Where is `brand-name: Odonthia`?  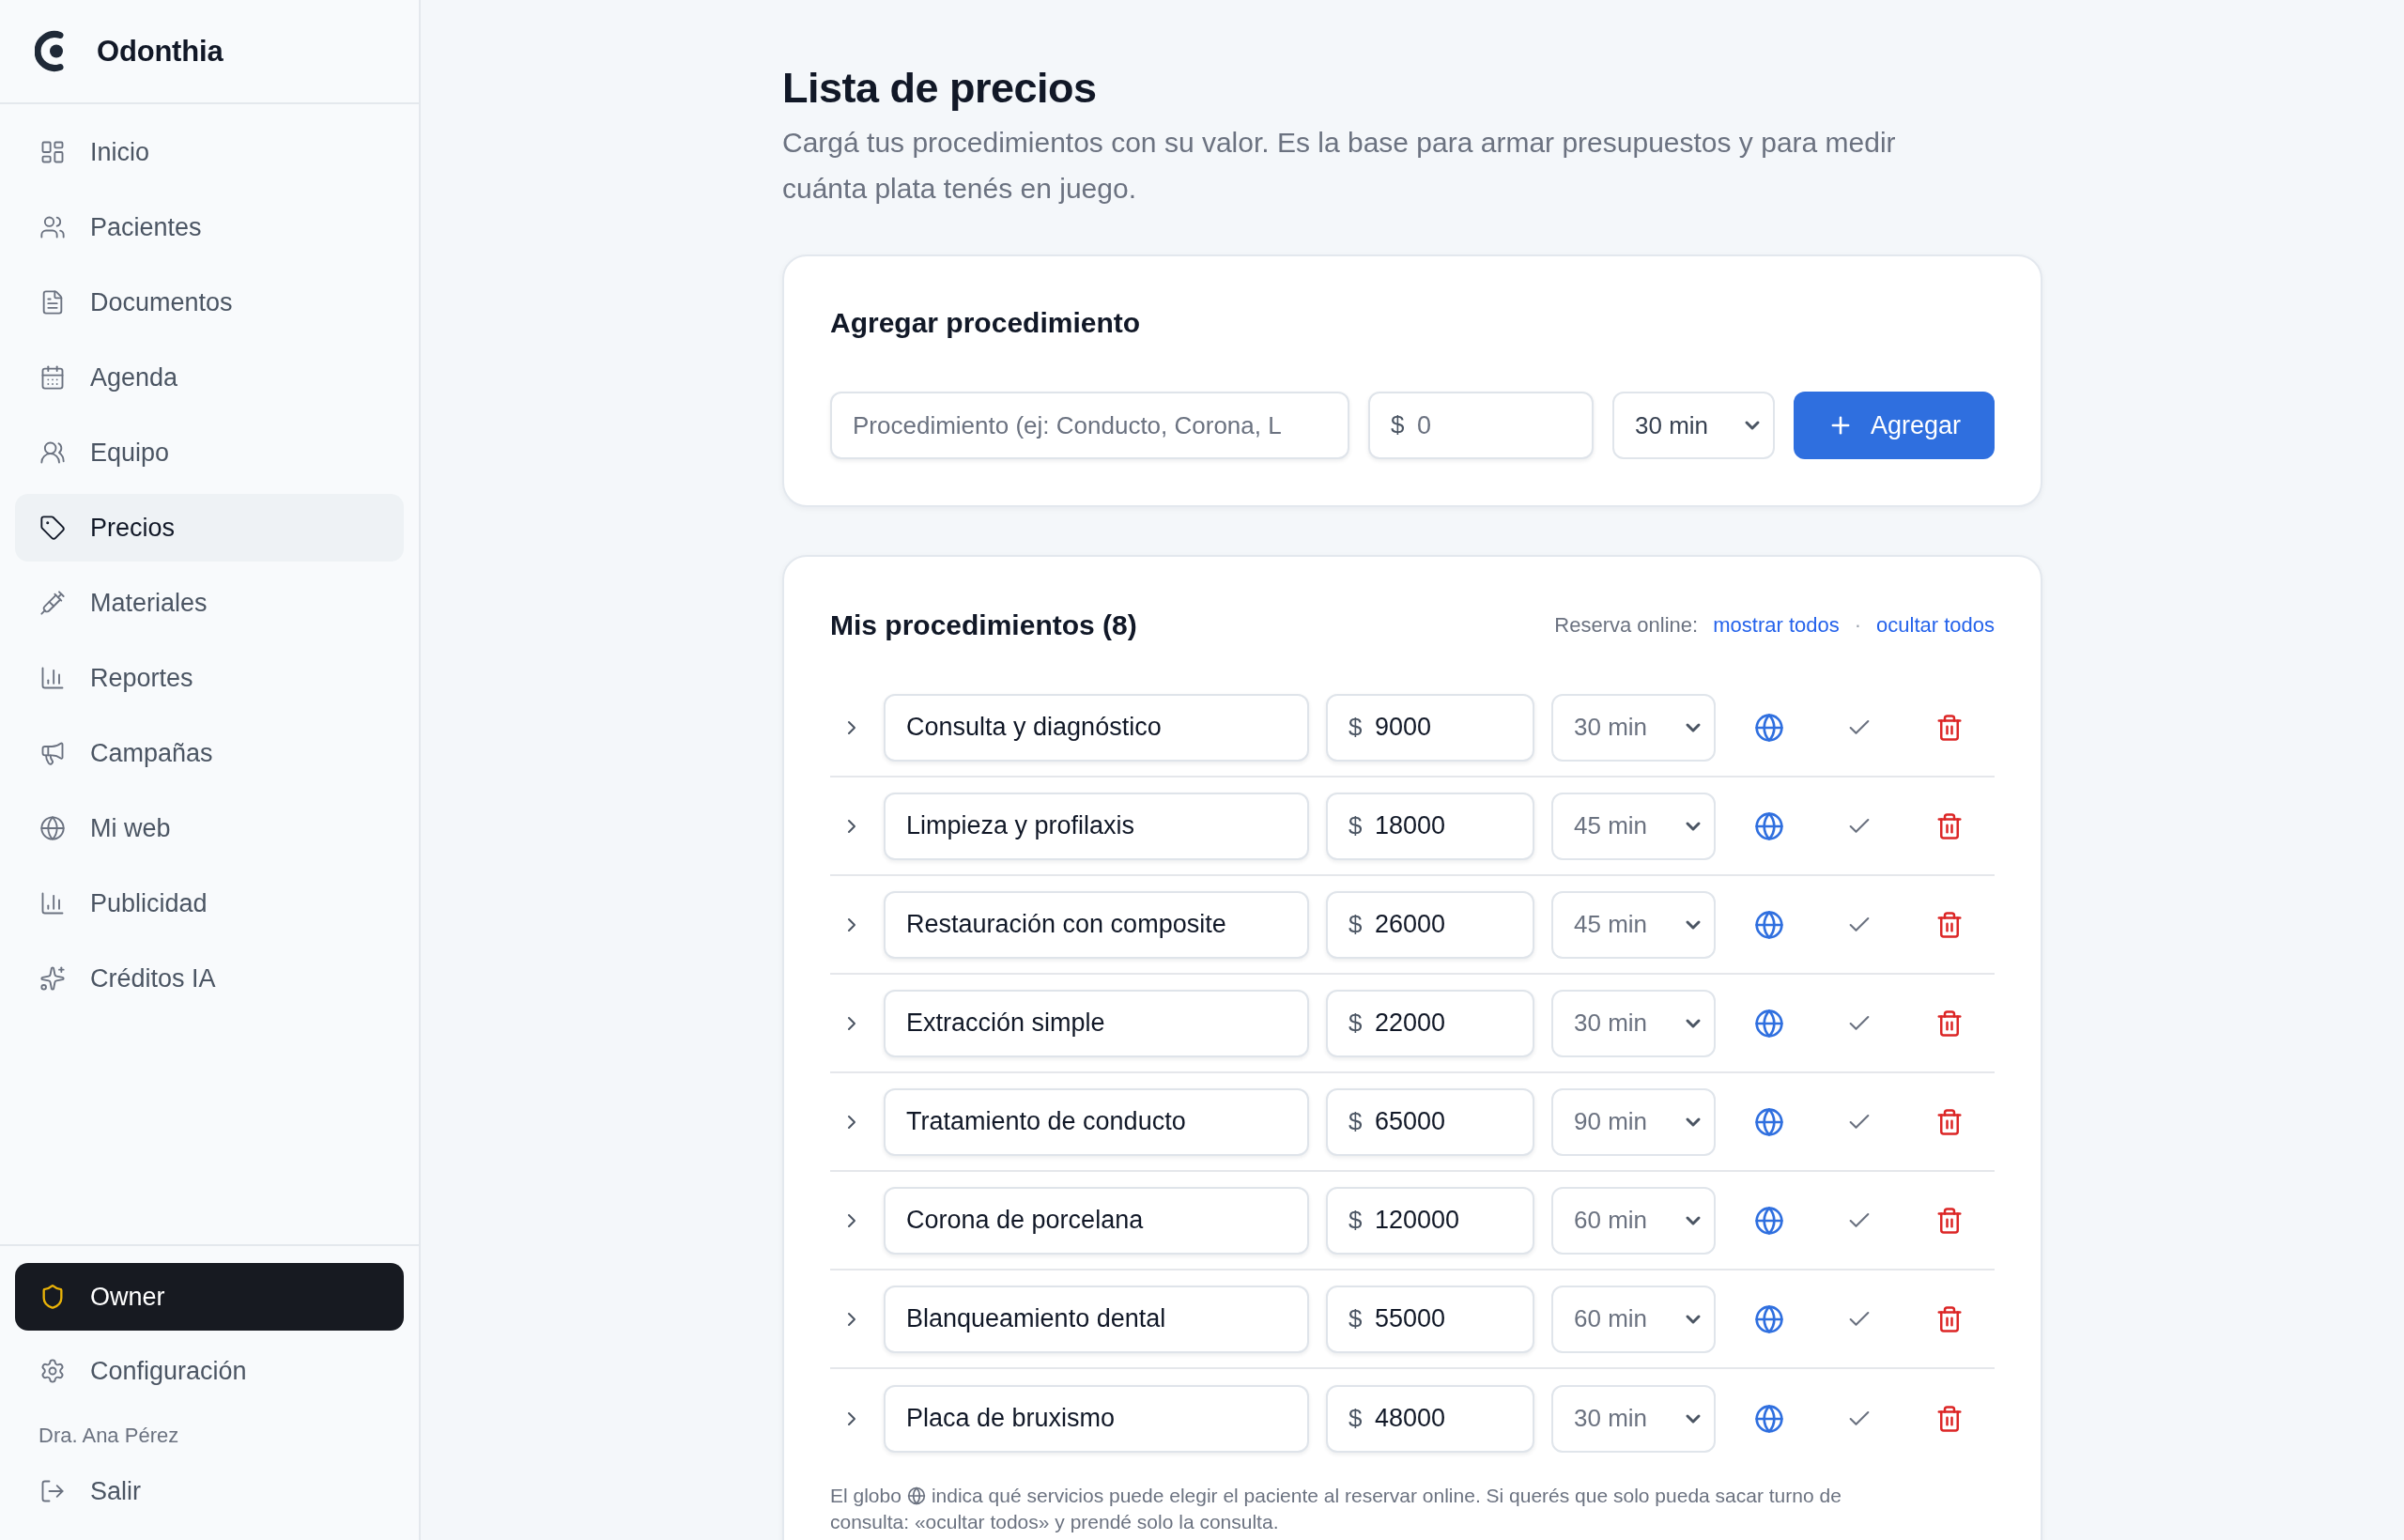
brand-name: Odonthia is located at coordinates (160, 51).